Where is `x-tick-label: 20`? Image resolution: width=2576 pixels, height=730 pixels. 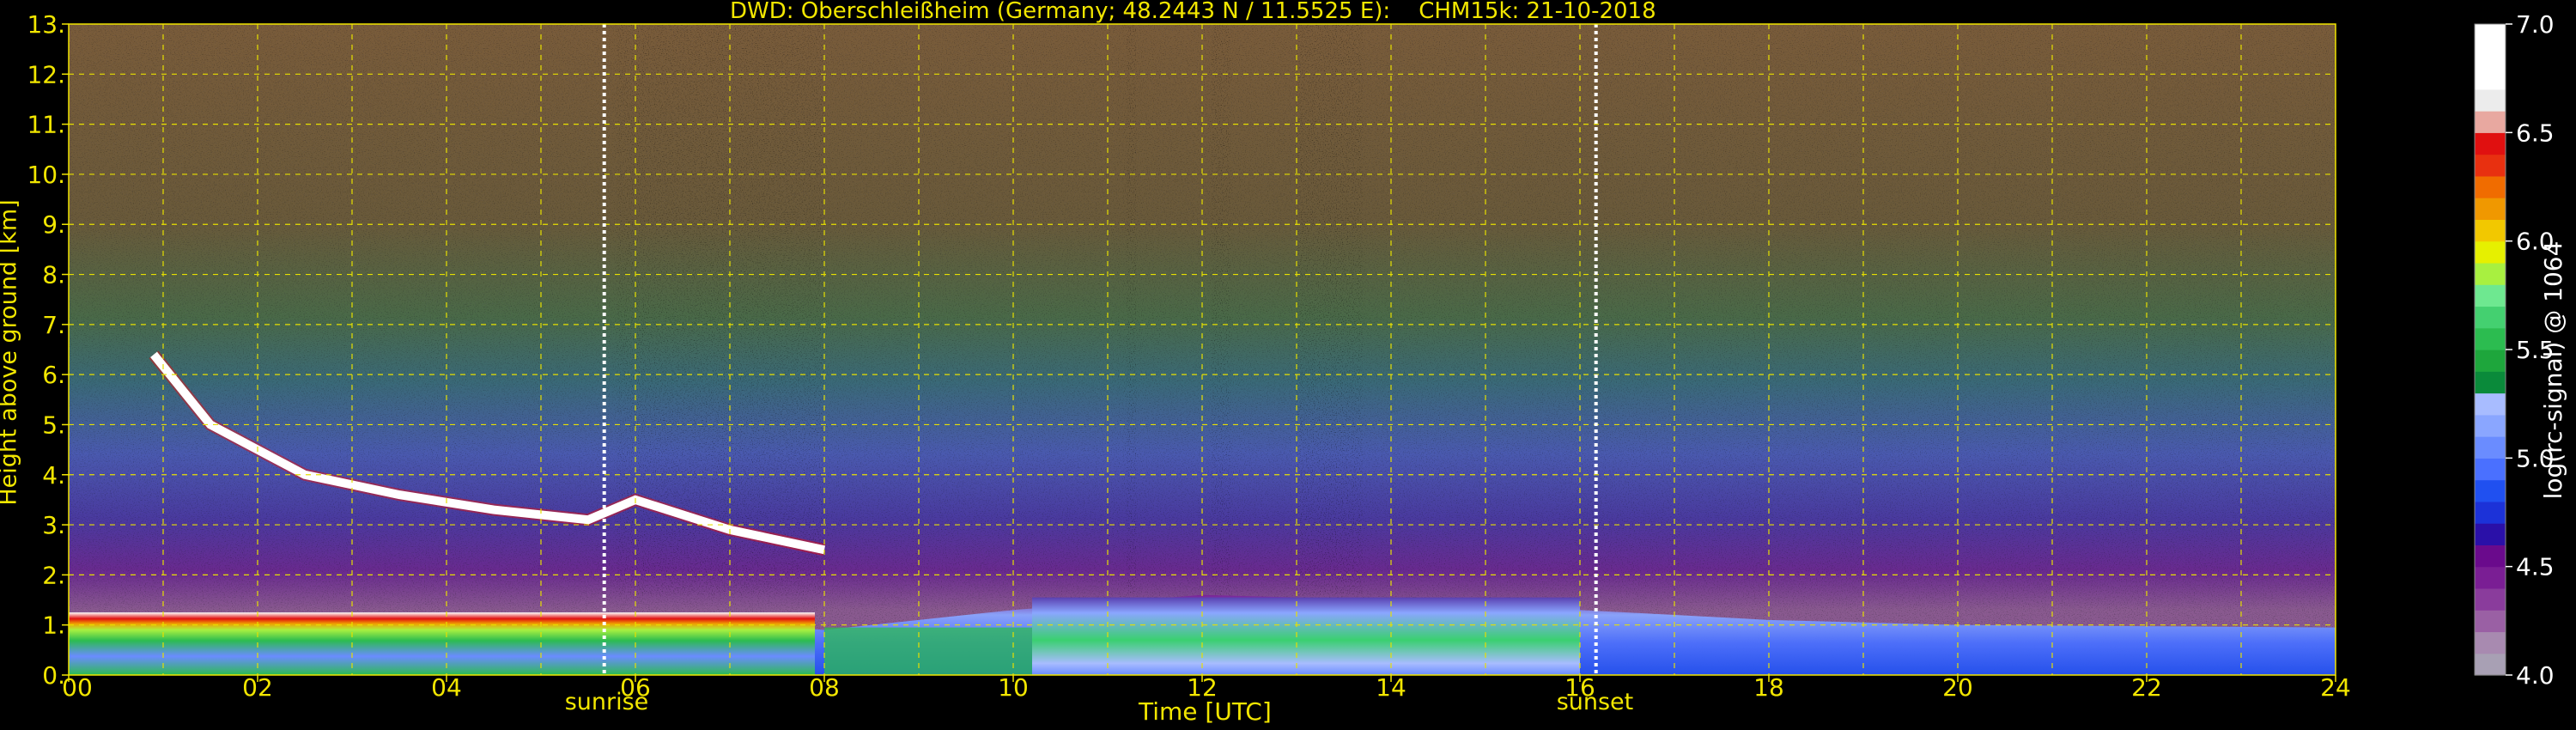 x-tick-label: 20 is located at coordinates (1958, 687).